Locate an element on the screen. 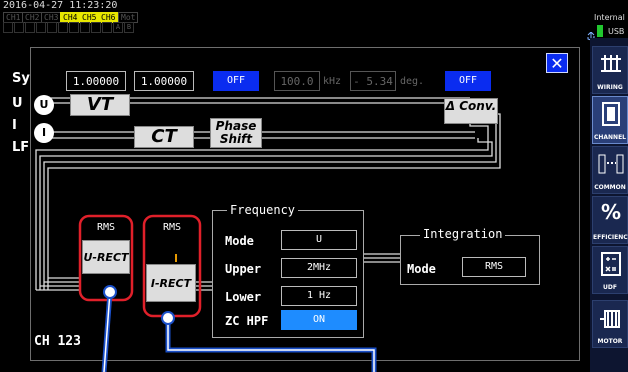  i-rectifier-mode: RMS is located at coordinates (172, 227).